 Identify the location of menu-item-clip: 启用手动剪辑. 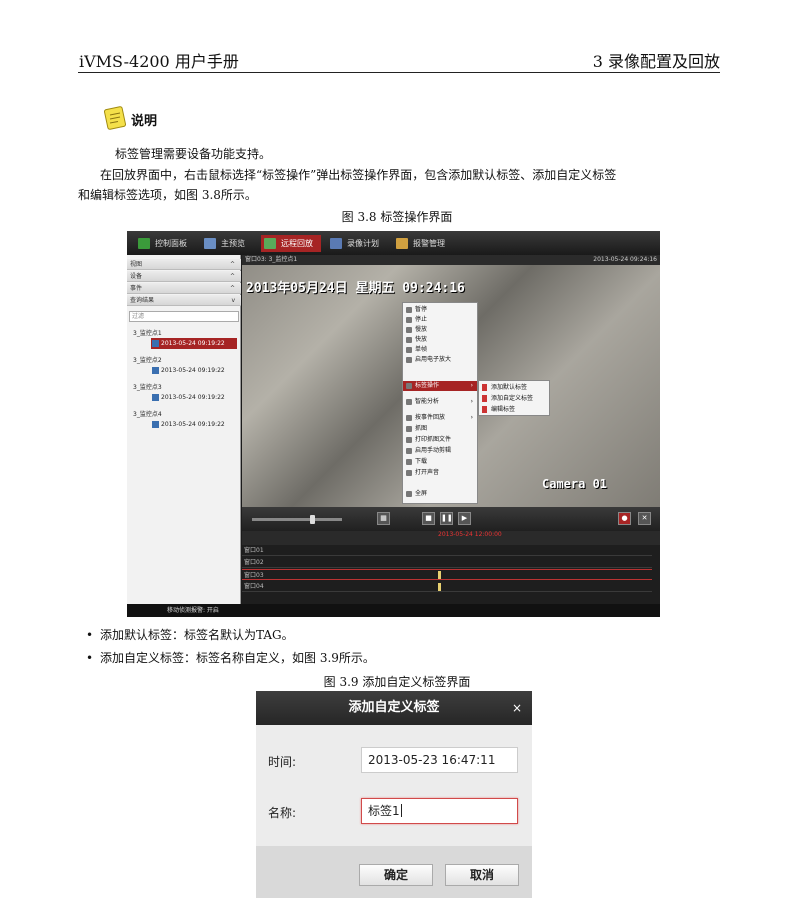
(440, 451).